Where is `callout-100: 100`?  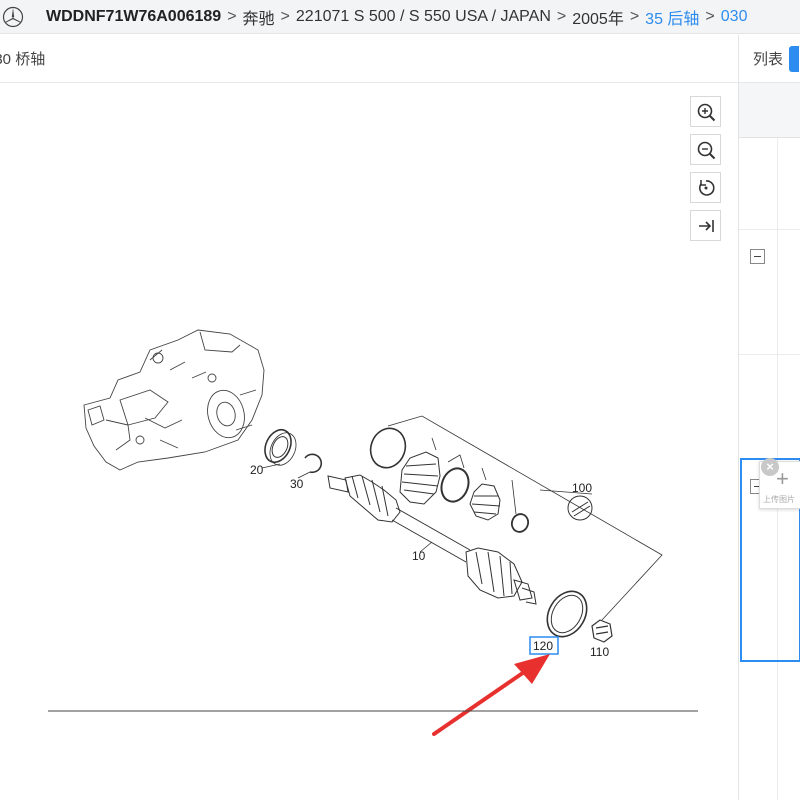 callout-100: 100 is located at coordinates (582, 488).